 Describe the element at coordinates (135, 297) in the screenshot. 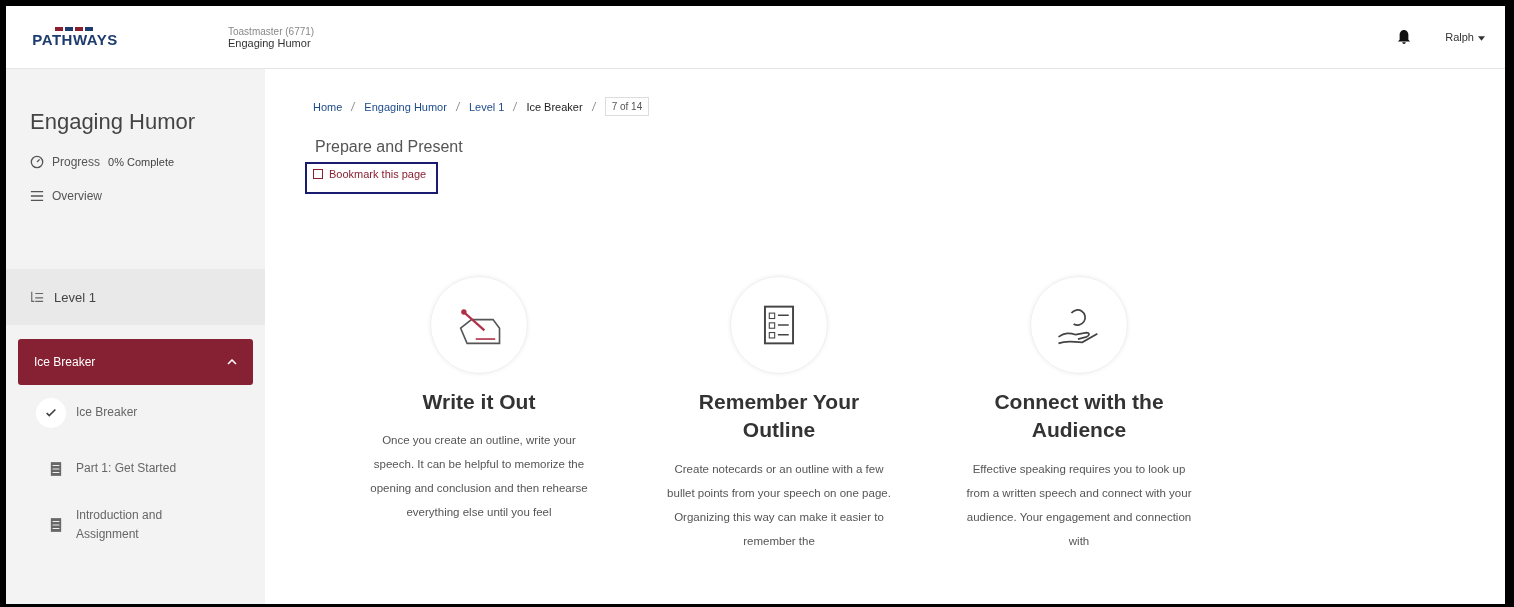

I see `level-item: Level 1` at that location.